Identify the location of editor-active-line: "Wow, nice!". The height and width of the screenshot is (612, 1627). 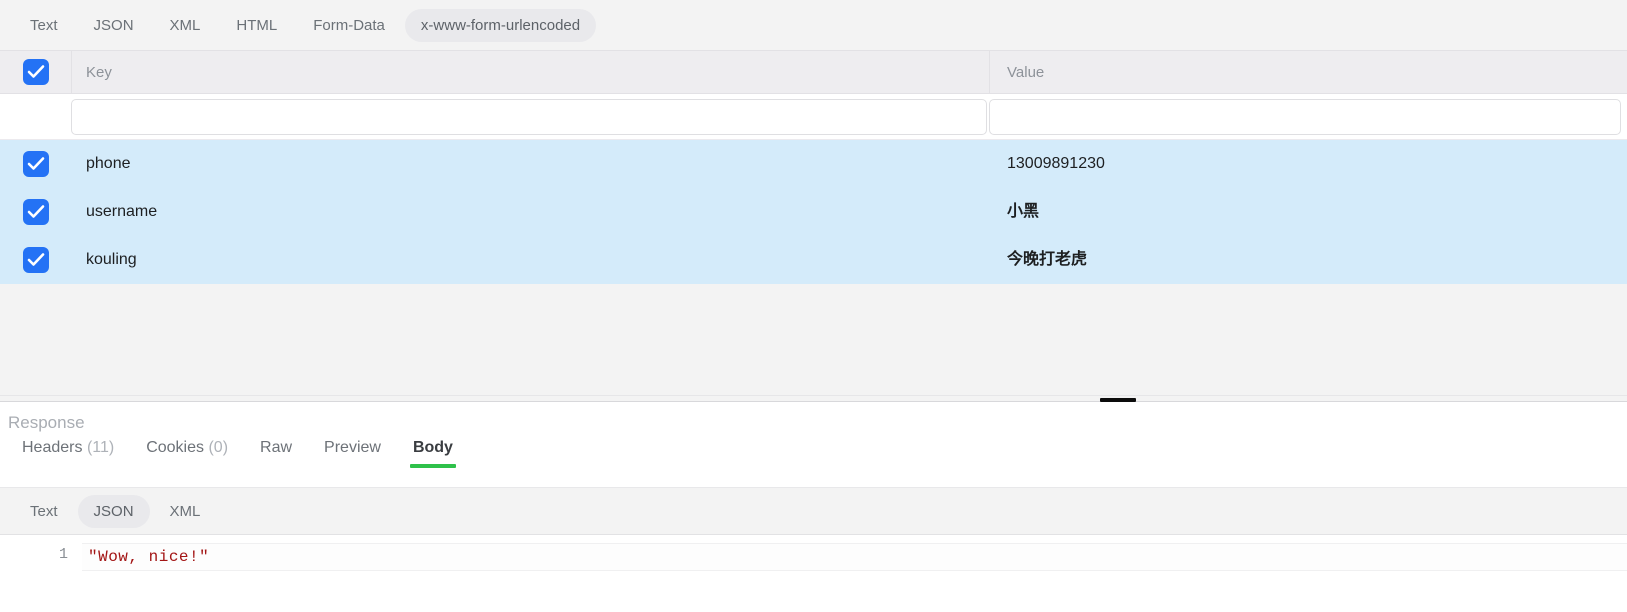
(854, 557).